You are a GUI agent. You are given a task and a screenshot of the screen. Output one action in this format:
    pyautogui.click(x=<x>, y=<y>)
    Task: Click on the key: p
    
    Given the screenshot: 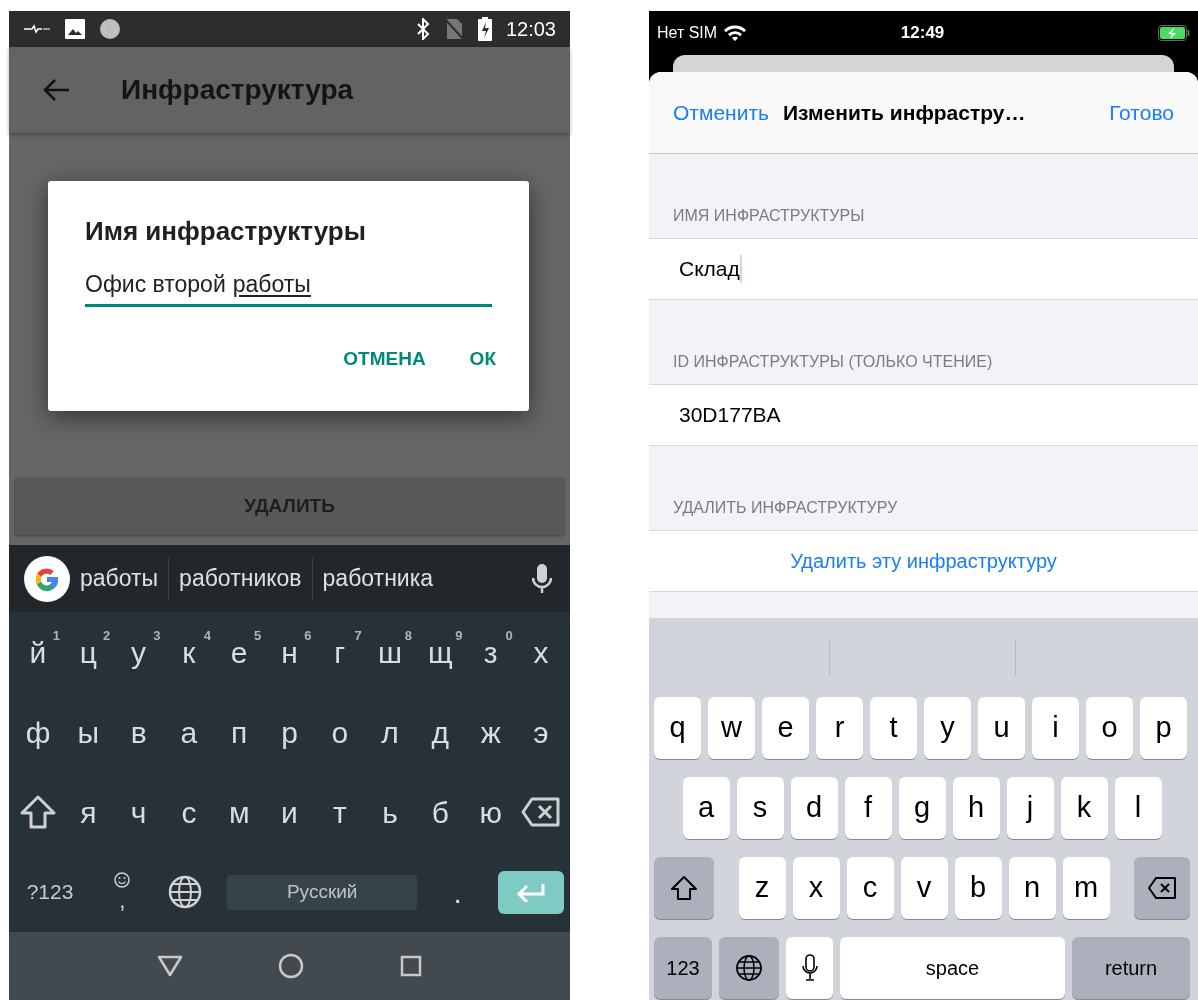 What is the action you would take?
    pyautogui.click(x=1163, y=728)
    